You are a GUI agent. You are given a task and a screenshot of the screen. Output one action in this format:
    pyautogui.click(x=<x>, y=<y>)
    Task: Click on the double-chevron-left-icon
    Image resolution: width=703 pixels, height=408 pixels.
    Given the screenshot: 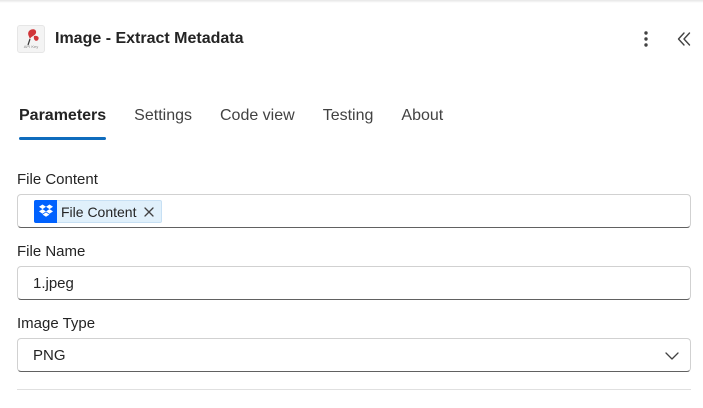 What is the action you would take?
    pyautogui.click(x=684, y=39)
    